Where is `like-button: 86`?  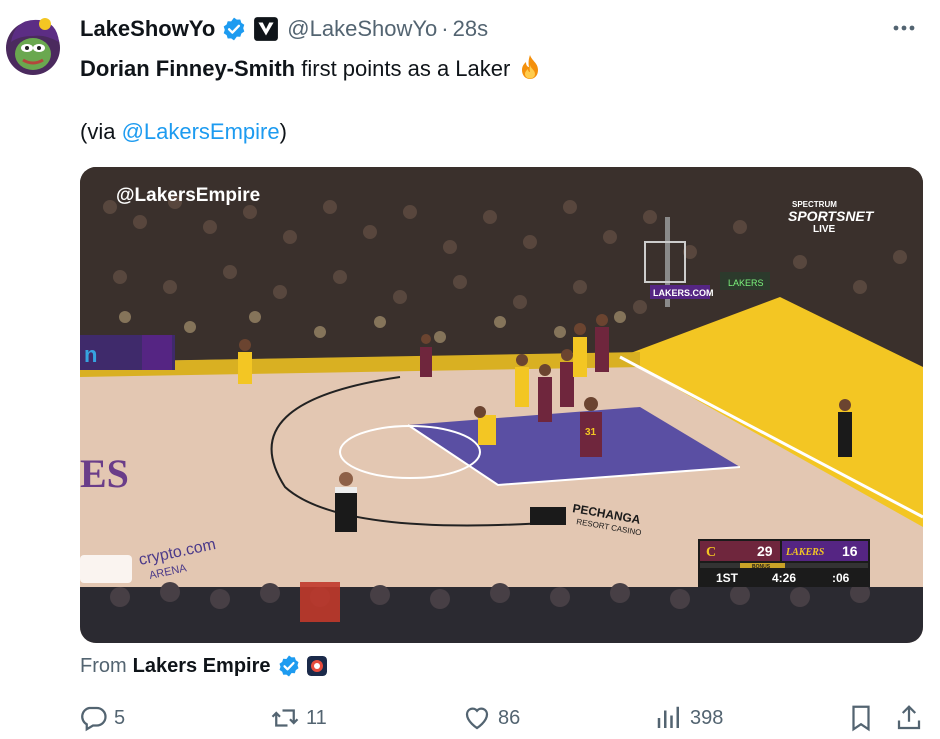 like-button: 86 is located at coordinates (491, 718).